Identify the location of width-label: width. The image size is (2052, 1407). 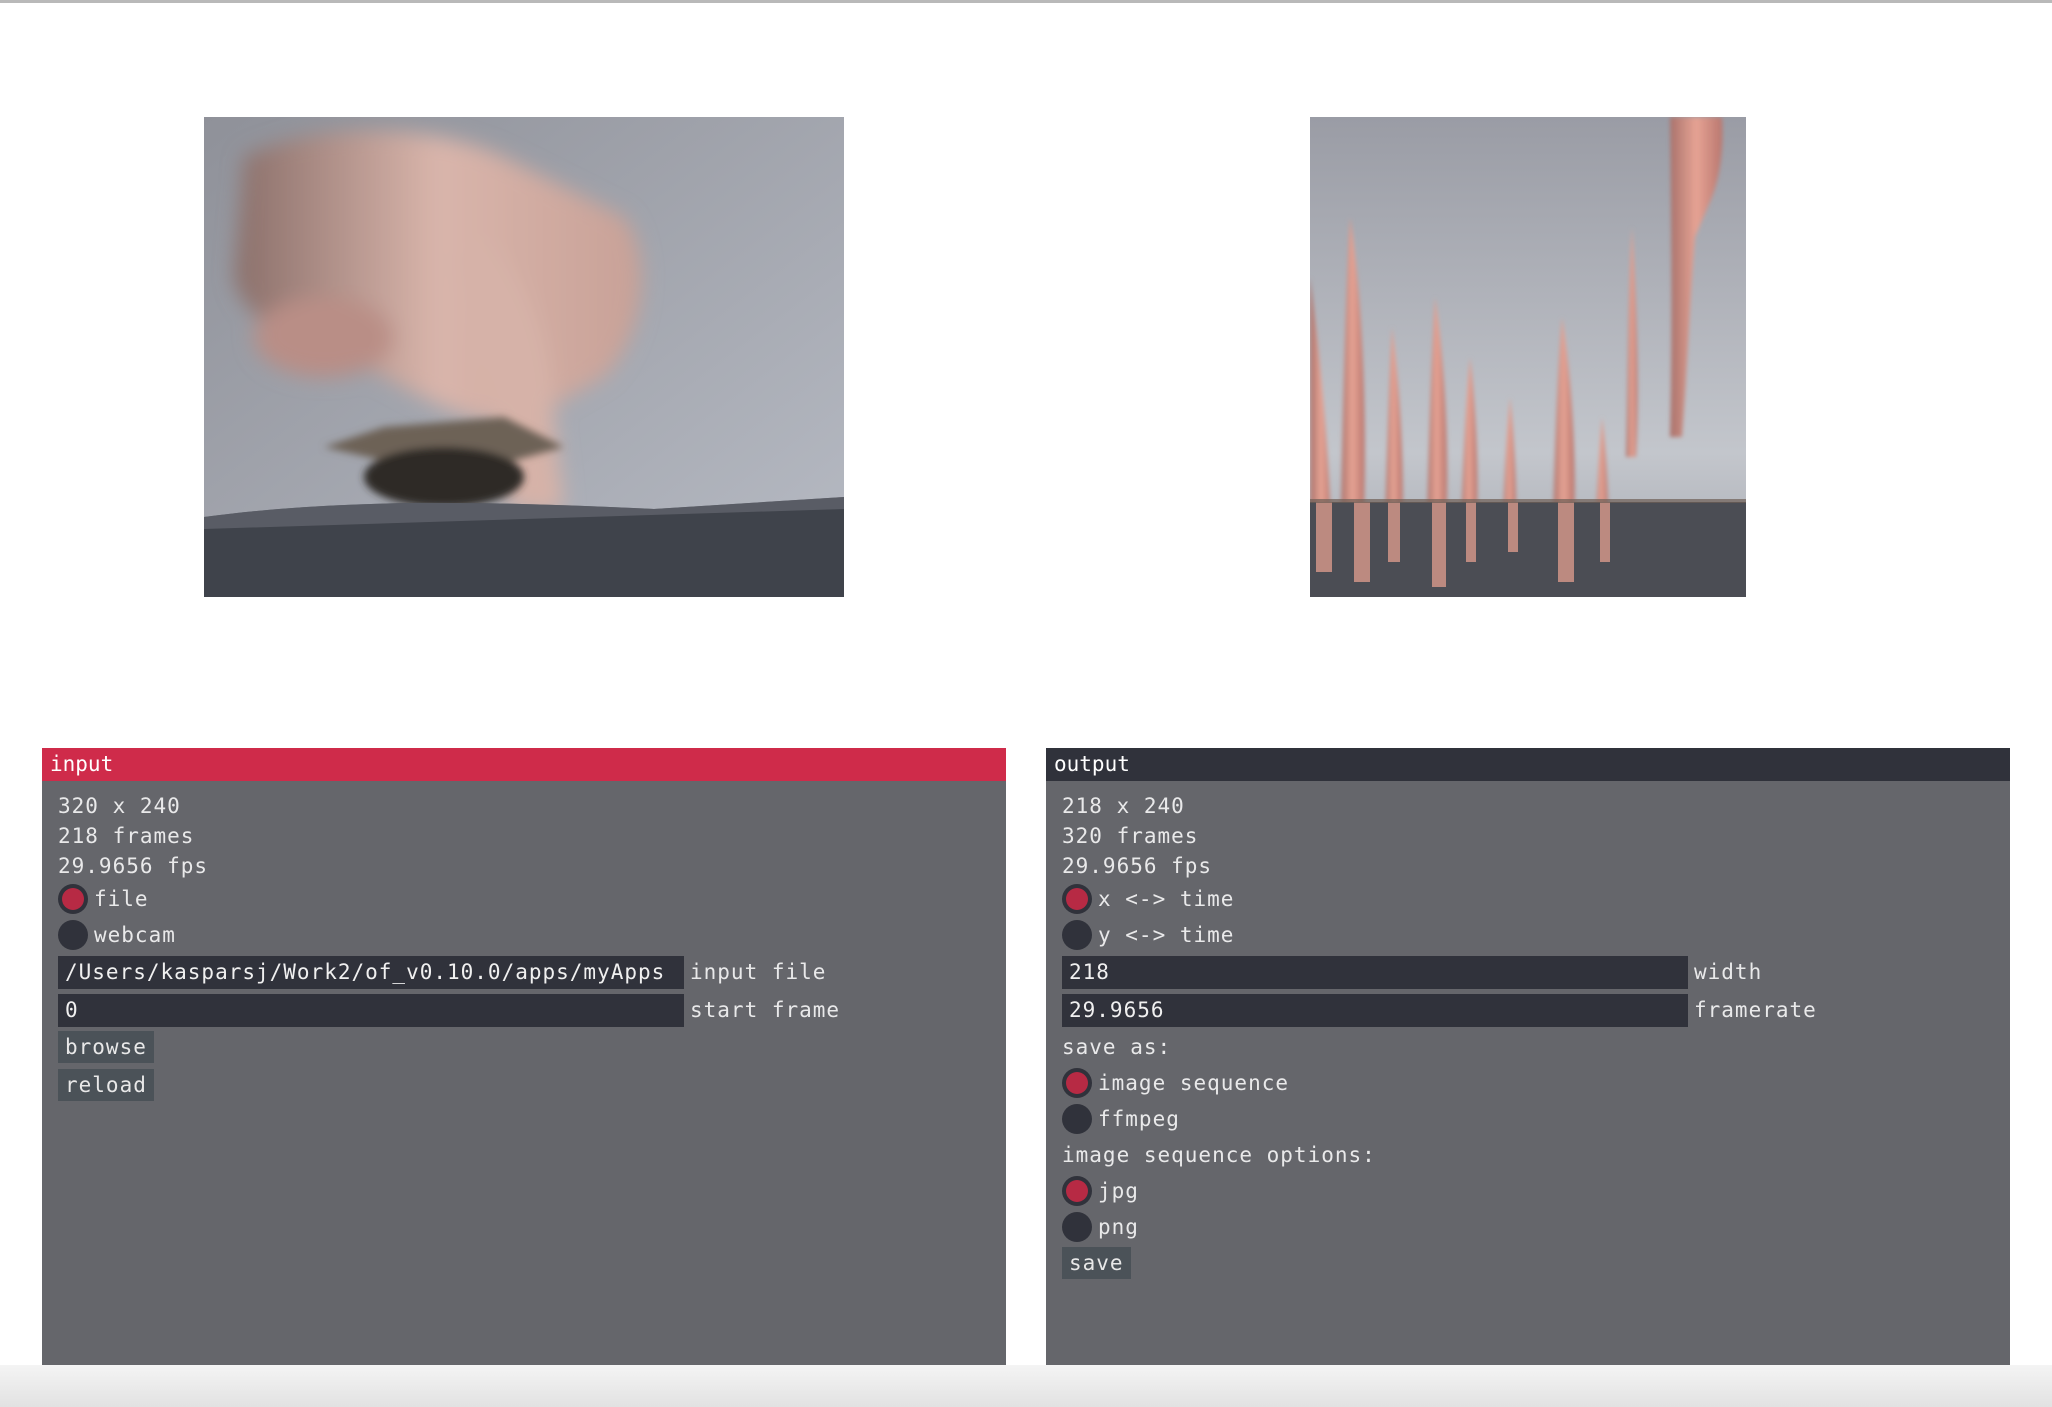
(1728, 972).